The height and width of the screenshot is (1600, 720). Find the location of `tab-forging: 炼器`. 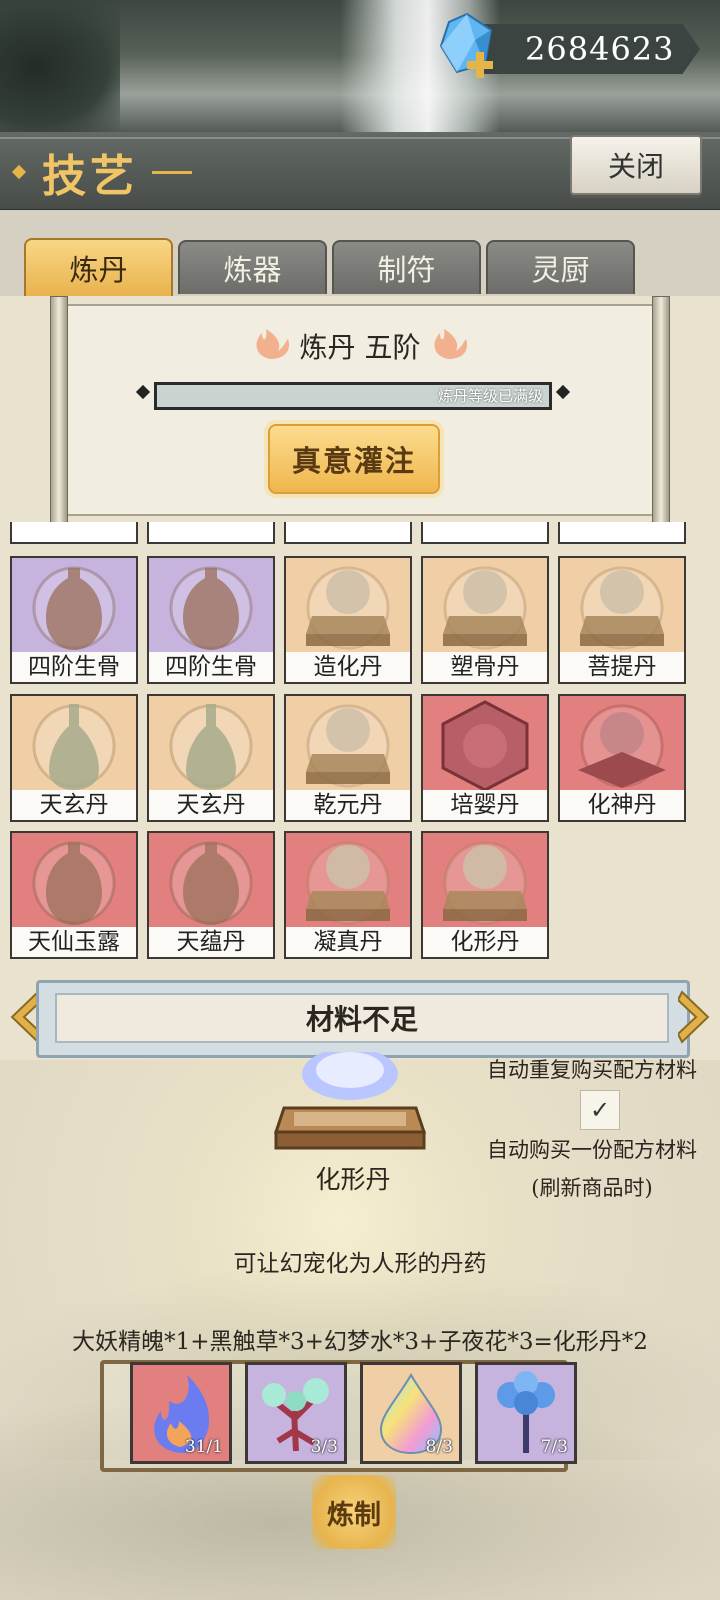

tab-forging: 炼器 is located at coordinates (252, 267).